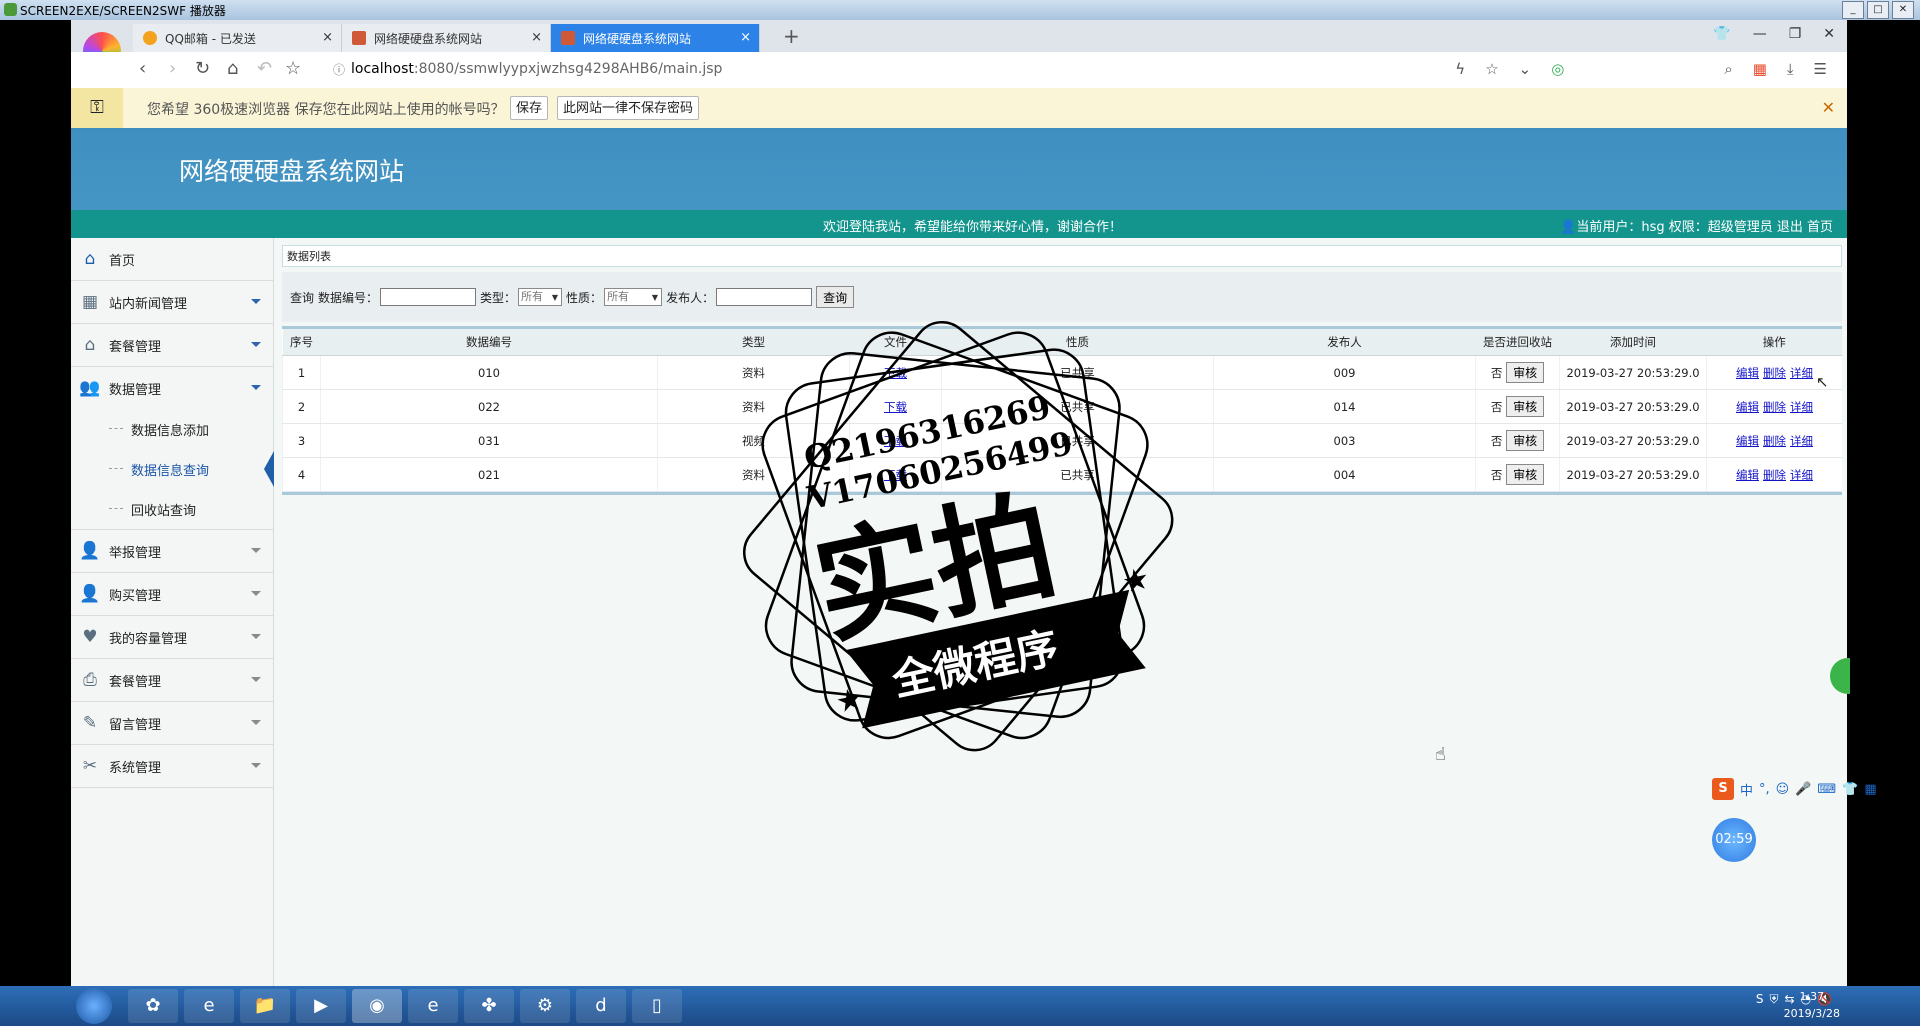 This screenshot has height=1026, width=1920. Describe the element at coordinates (377, 1006) in the screenshot. I see `browser-360-icon: ◉` at that location.